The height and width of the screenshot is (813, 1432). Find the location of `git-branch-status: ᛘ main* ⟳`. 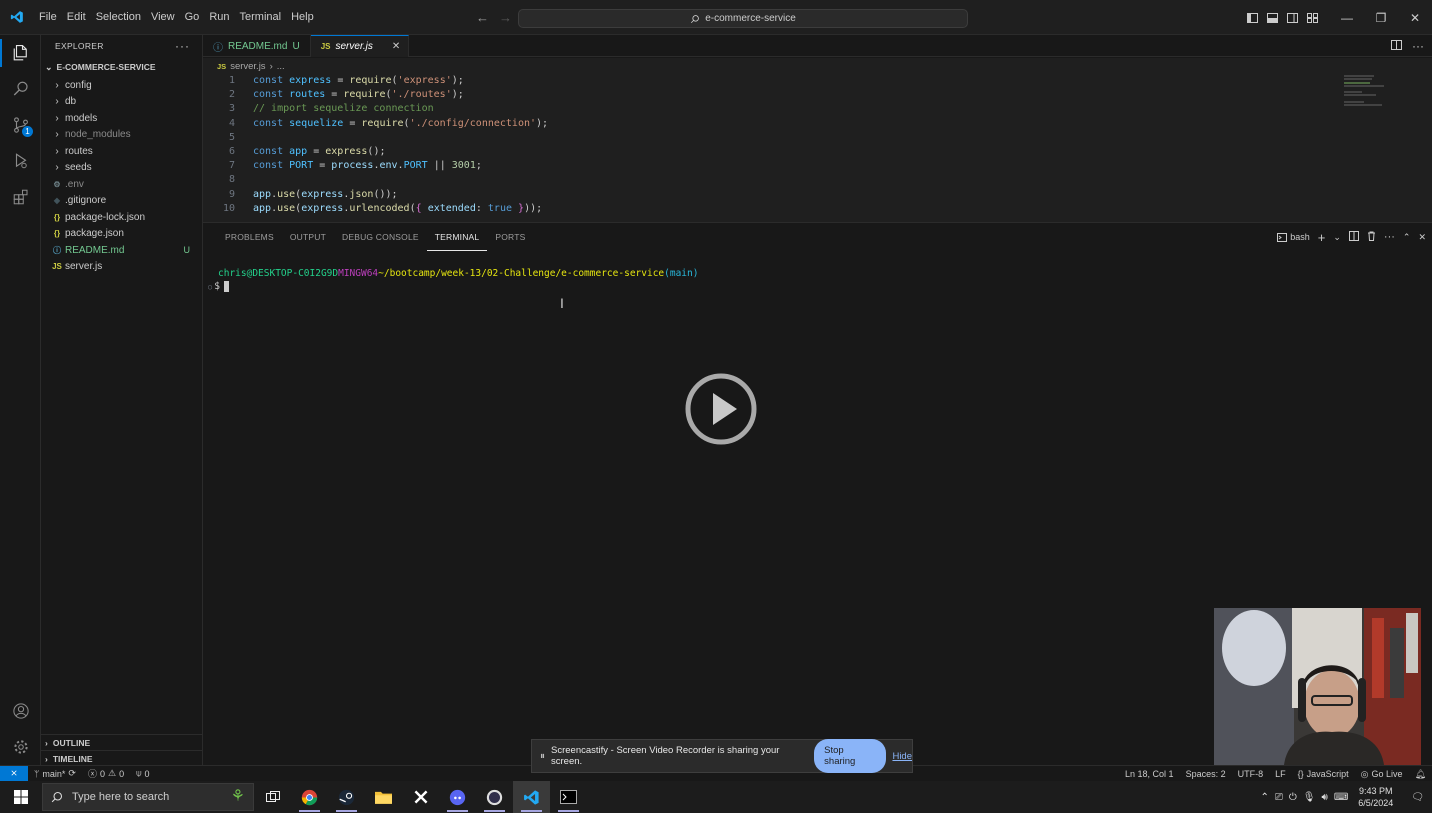

git-branch-status: ᛘ main* ⟳ is located at coordinates (55, 773).